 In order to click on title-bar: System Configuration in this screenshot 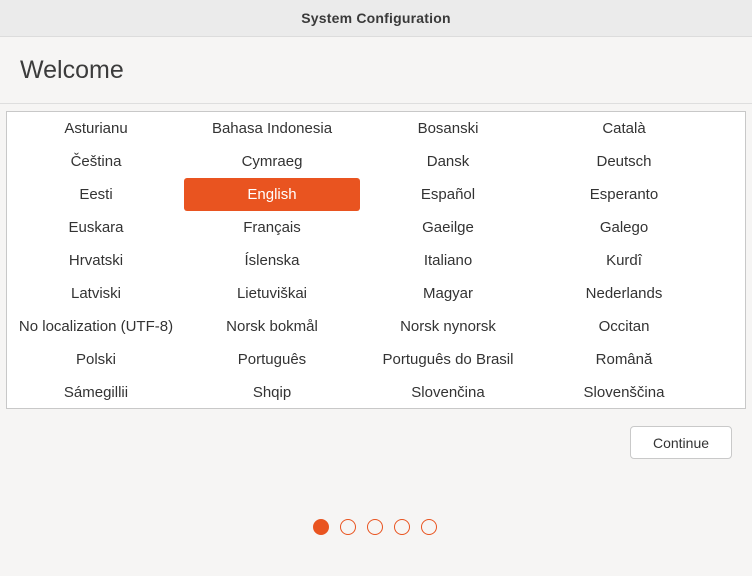, I will do `click(376, 18)`.